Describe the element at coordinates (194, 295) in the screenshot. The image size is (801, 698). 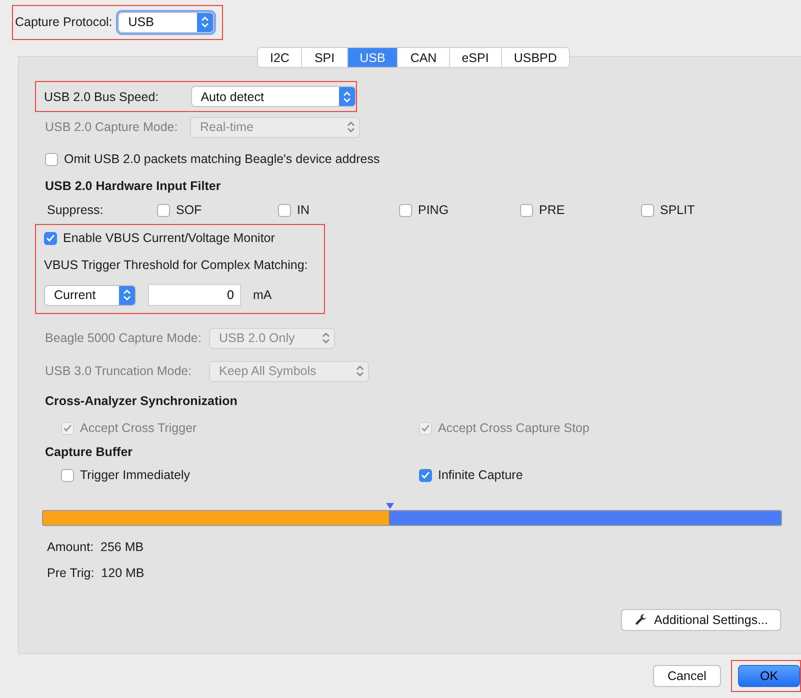
I see `threshold-input: 0` at that location.